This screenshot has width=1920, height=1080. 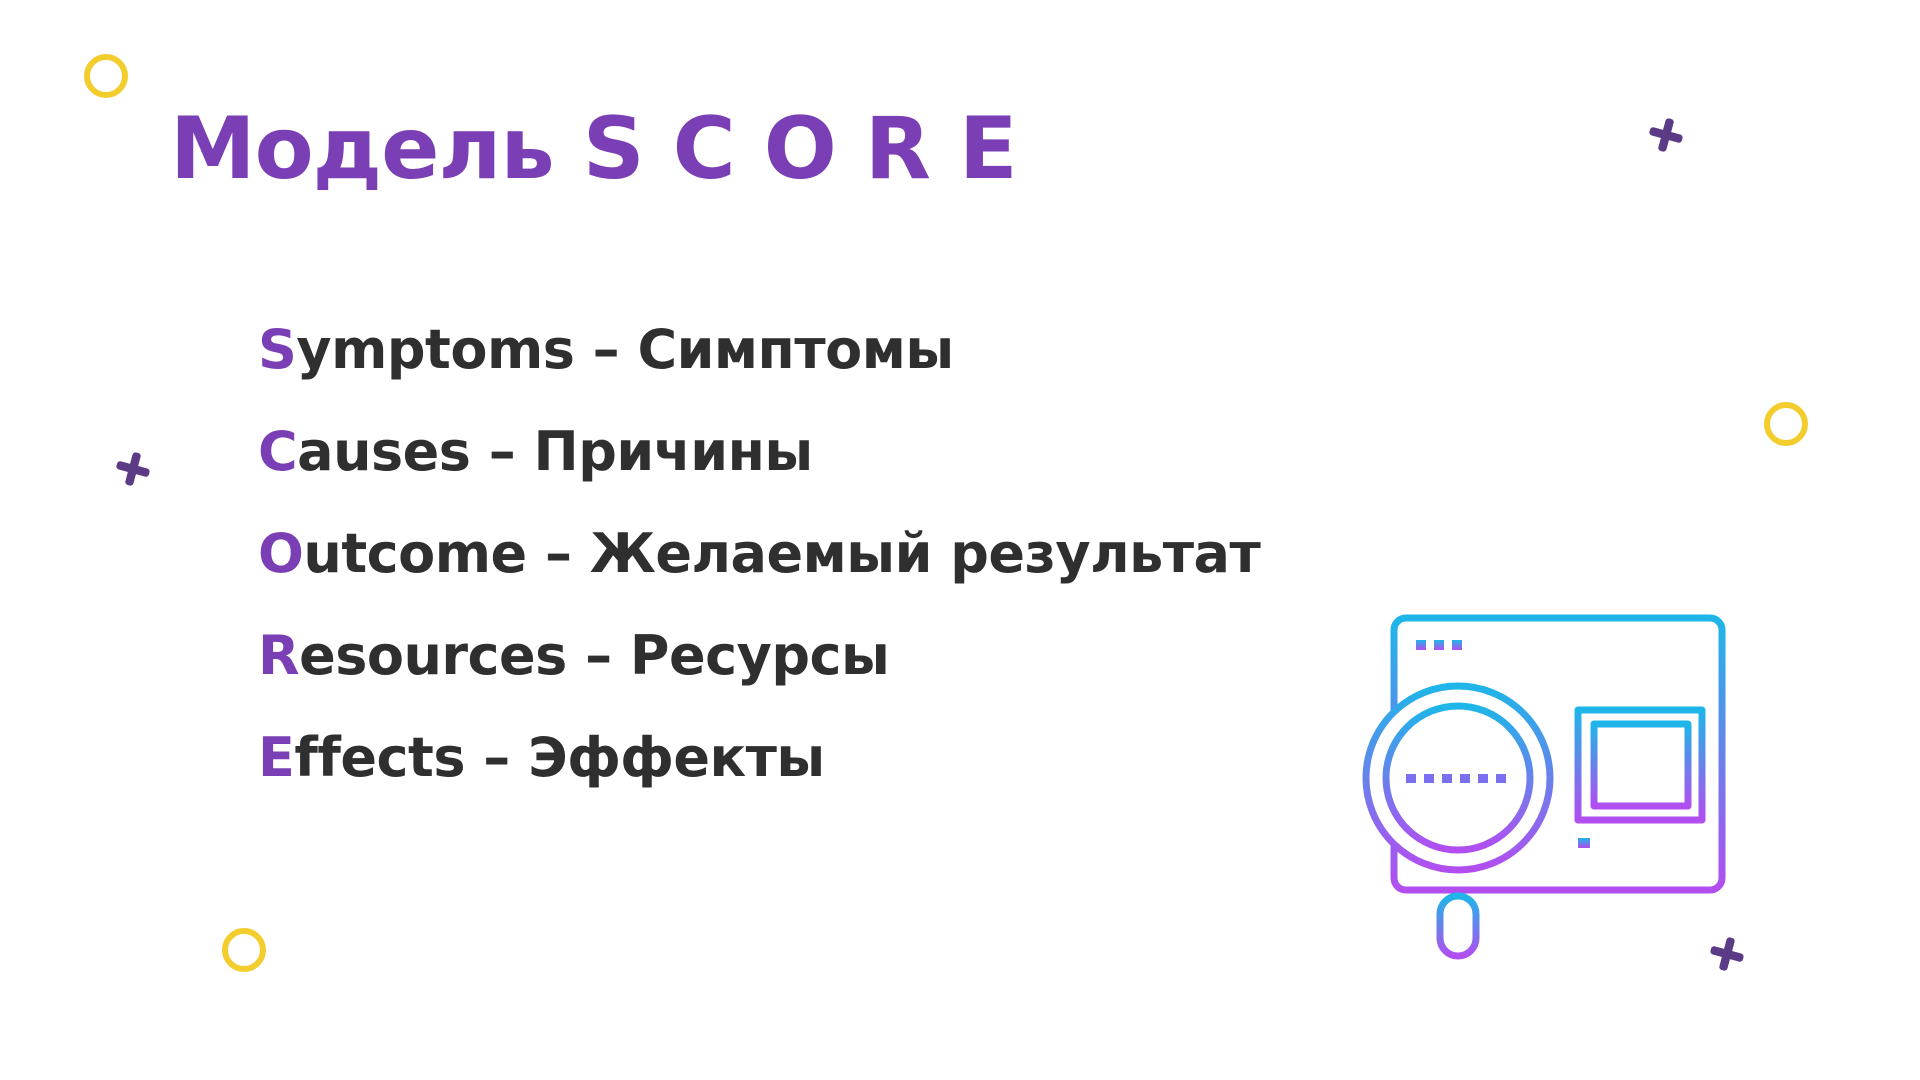 I want to click on list-item-causes: Causes – Причины, so click(x=759, y=471).